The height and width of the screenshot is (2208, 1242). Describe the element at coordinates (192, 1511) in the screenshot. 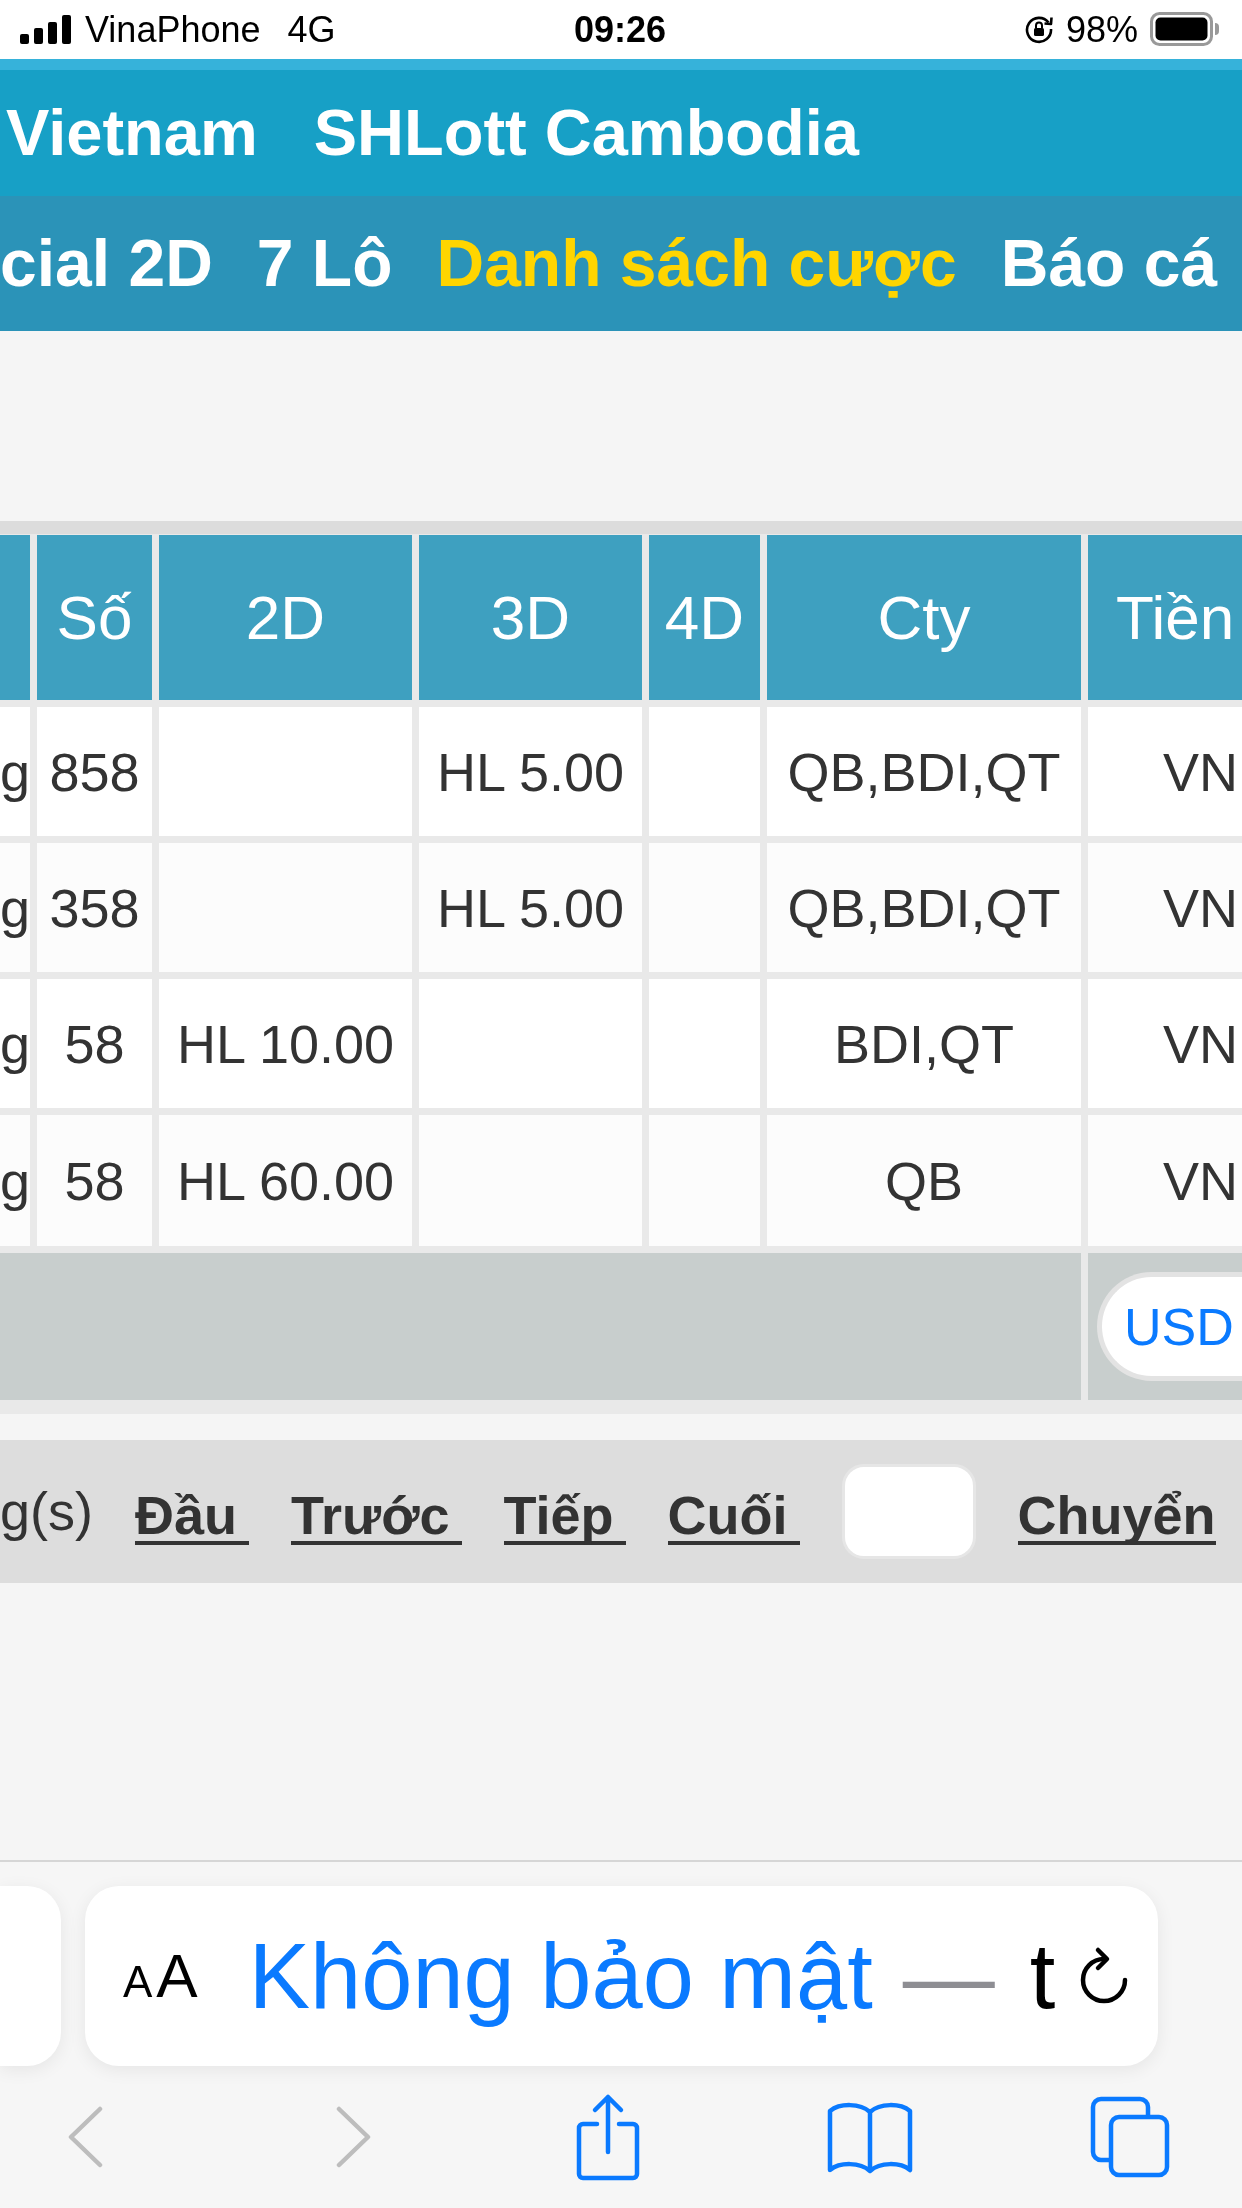

I see `page-link: Đầu` at that location.